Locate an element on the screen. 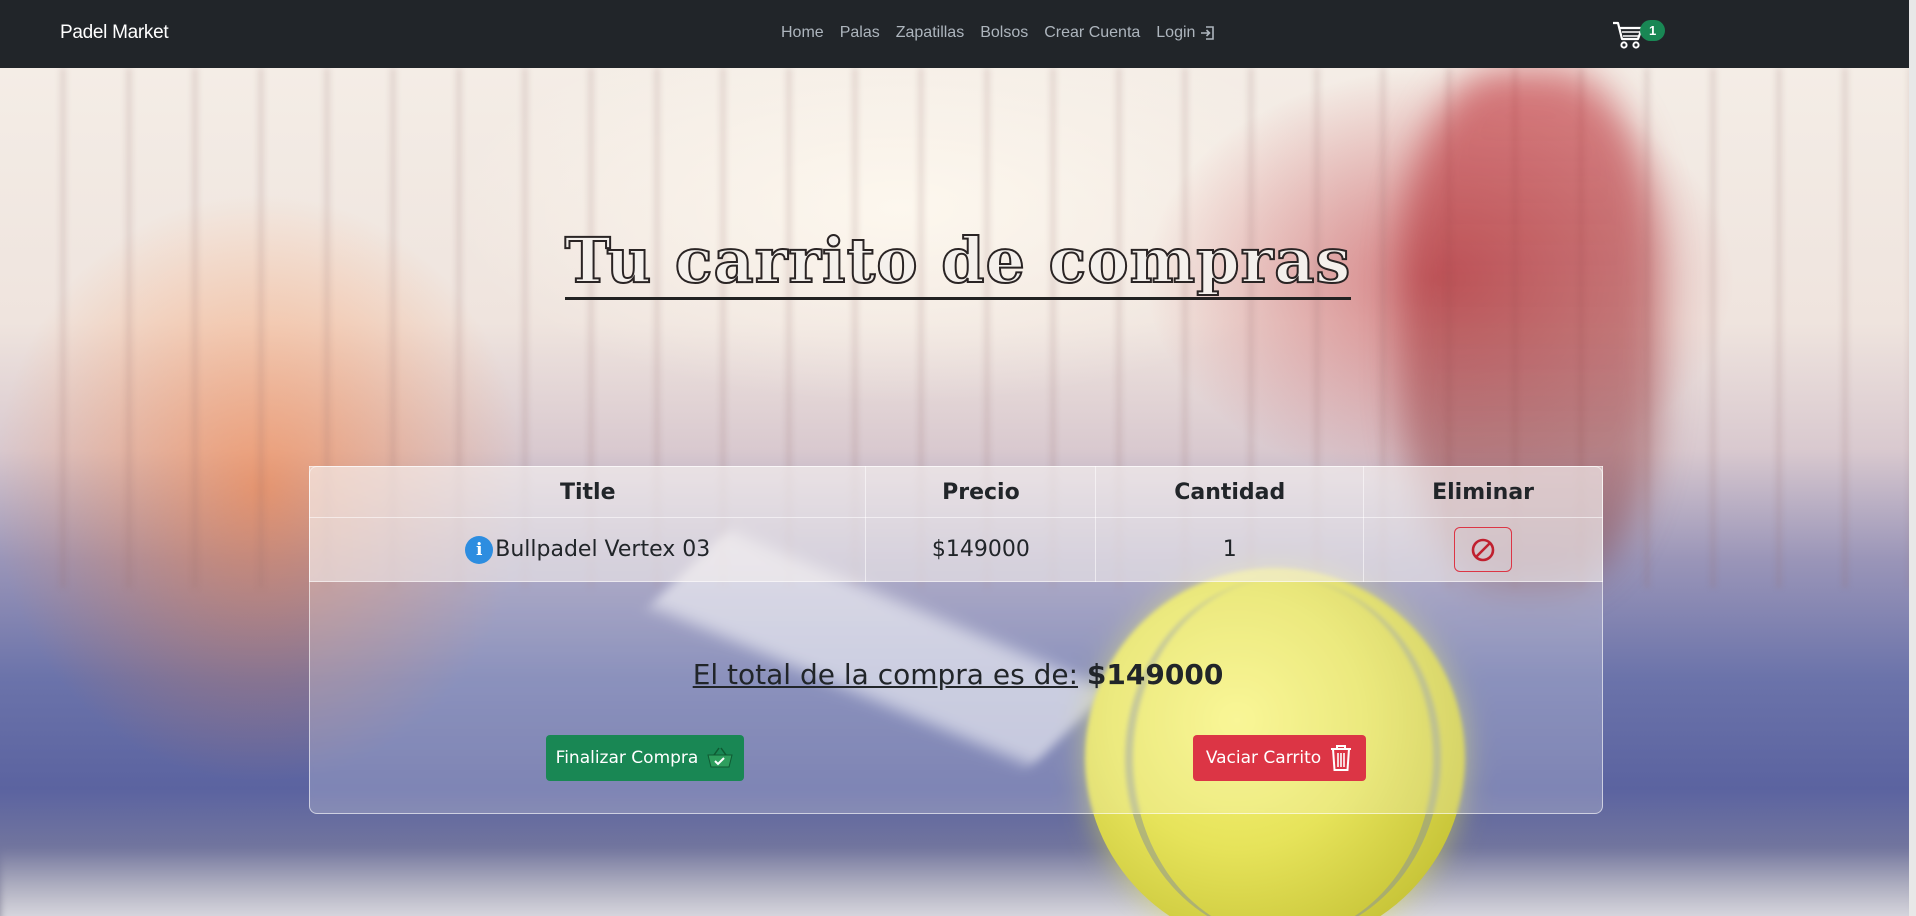  column-header-title: Title is located at coordinates (587, 492).